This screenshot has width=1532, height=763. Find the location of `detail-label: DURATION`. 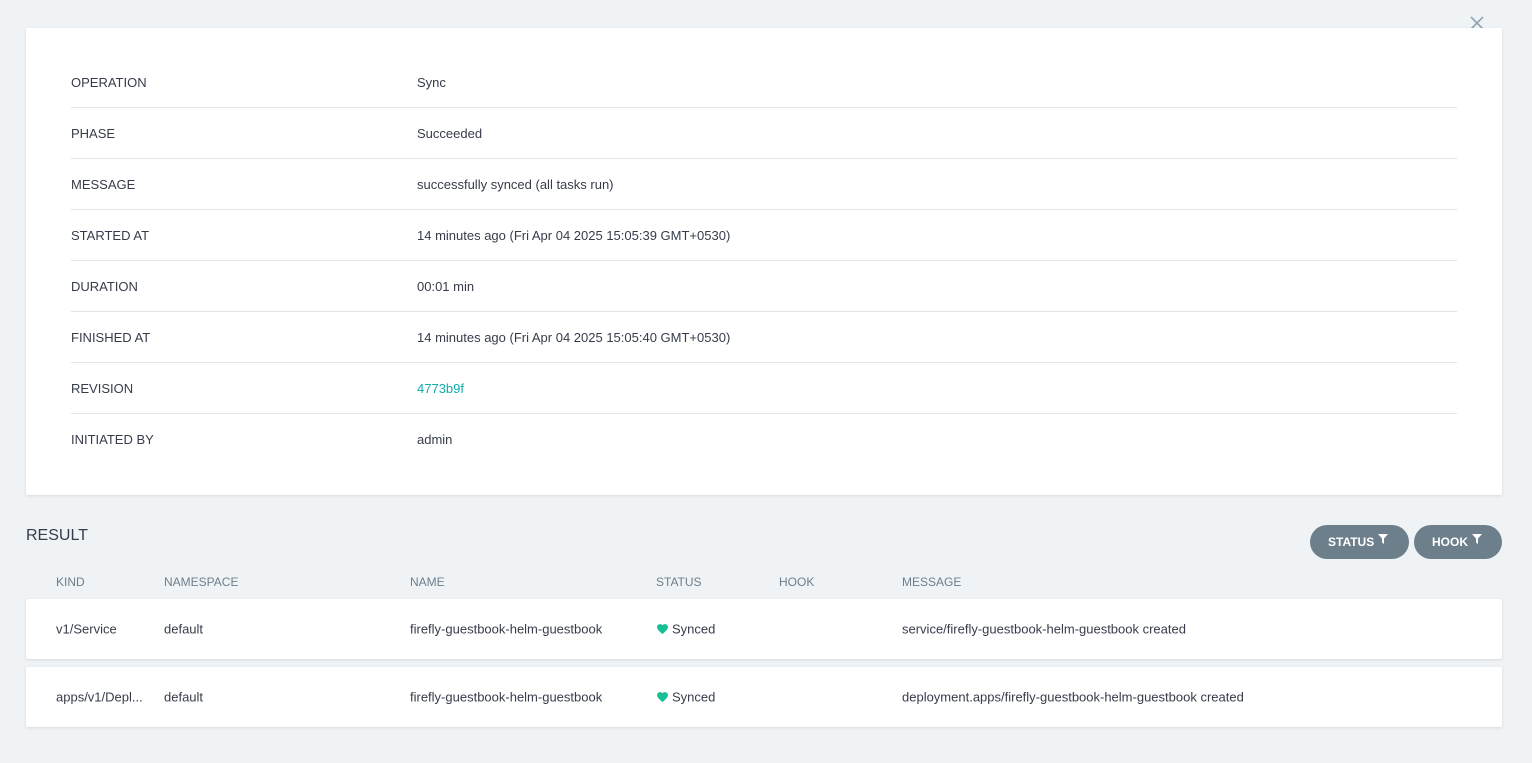

detail-label: DURATION is located at coordinates (104, 286).